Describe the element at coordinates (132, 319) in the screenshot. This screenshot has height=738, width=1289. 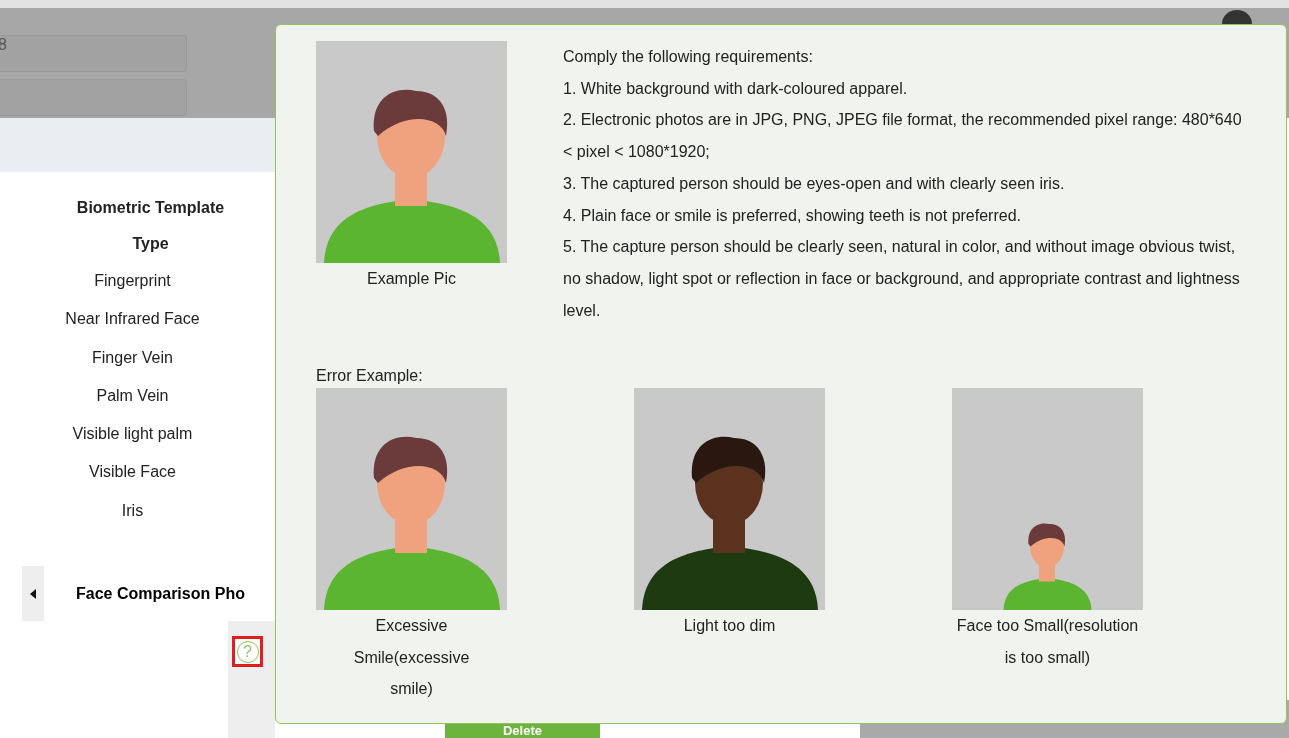
I see `table-cell-text: Near Infrared Face` at that location.